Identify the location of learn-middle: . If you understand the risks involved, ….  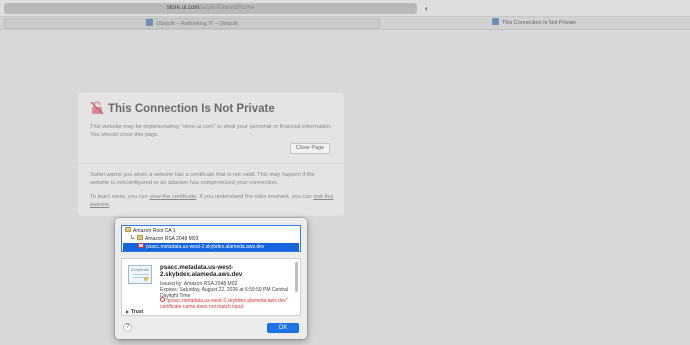
(255, 197).